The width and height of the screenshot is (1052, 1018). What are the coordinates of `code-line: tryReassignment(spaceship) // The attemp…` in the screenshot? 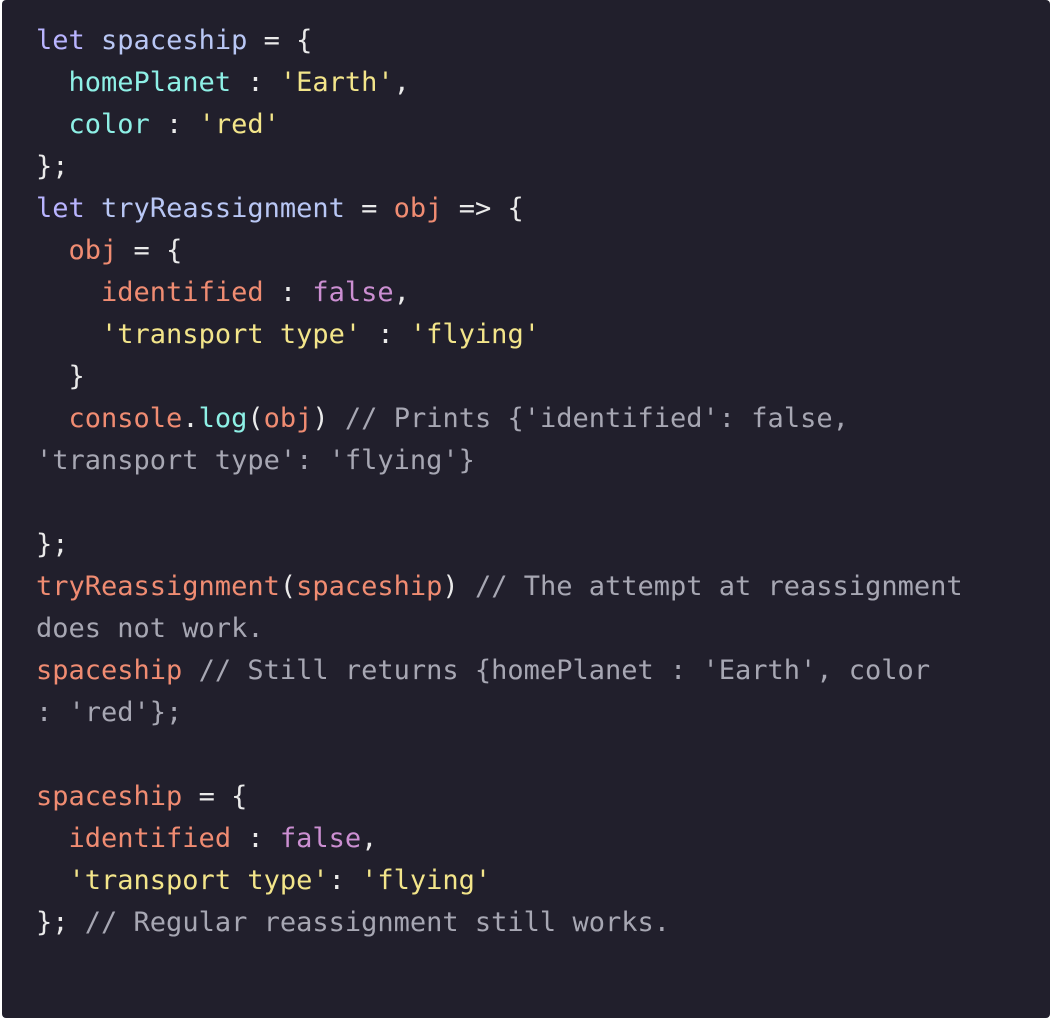 It's located at (543, 587).